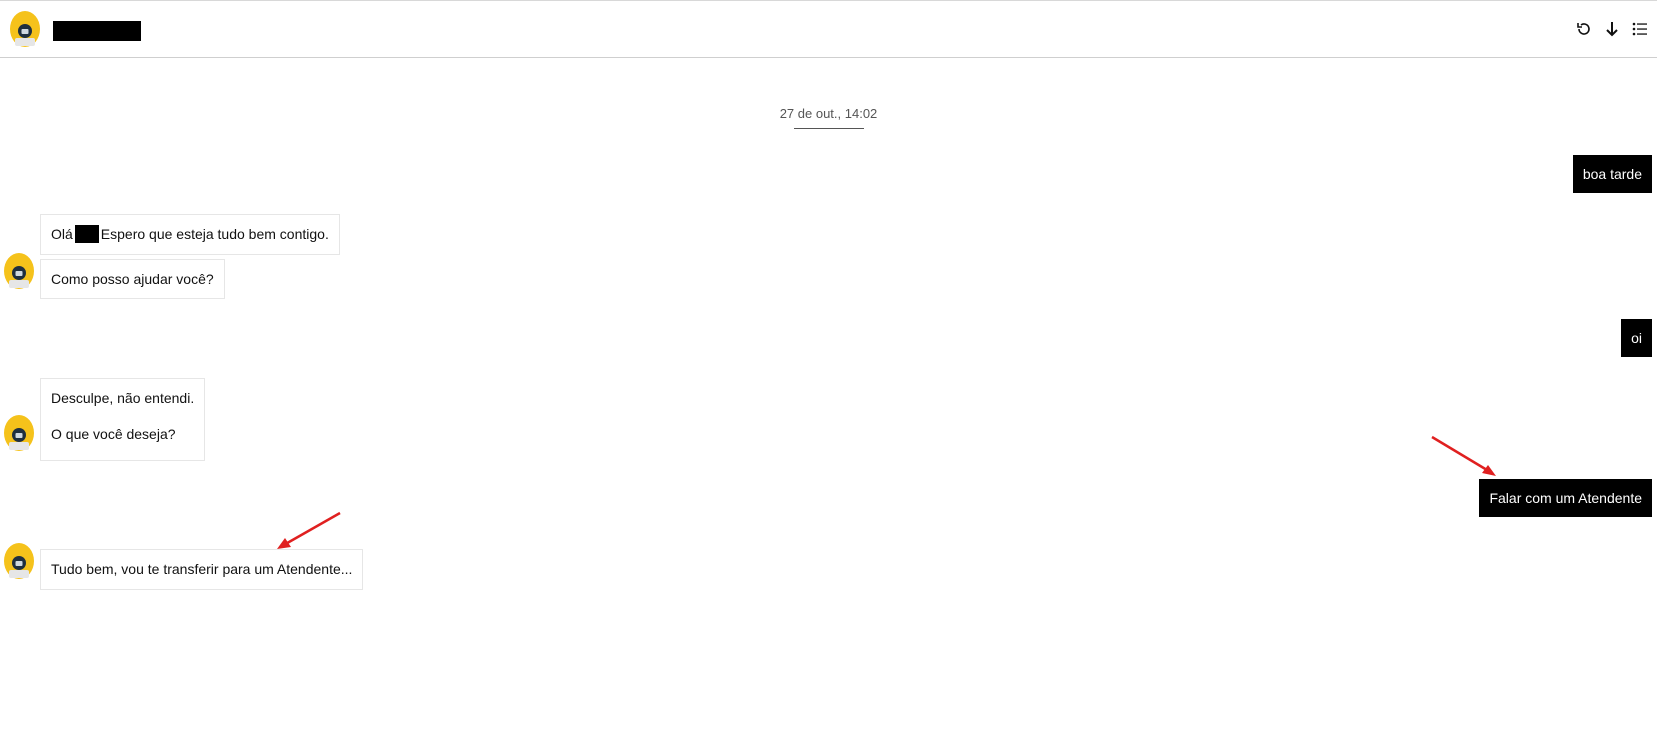 This screenshot has width=1657, height=738. I want to click on greeting-suffix: Espero que esteja tudo bem contigo., so click(214, 234).